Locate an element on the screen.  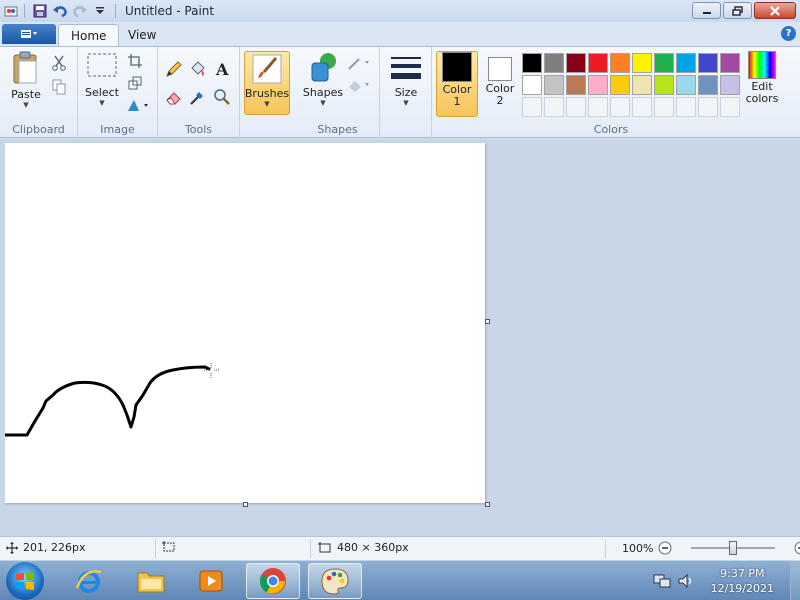
chrome-icon is located at coordinates (272, 581).